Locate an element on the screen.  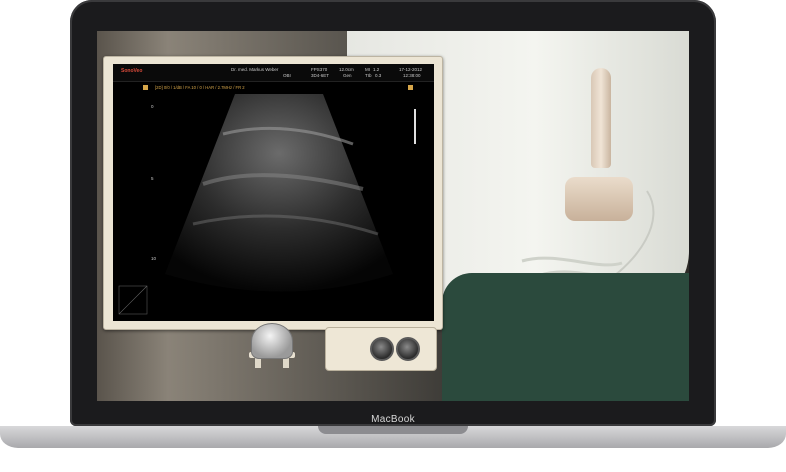
depth-mark-0: 0 is located at coordinates (152, 106).